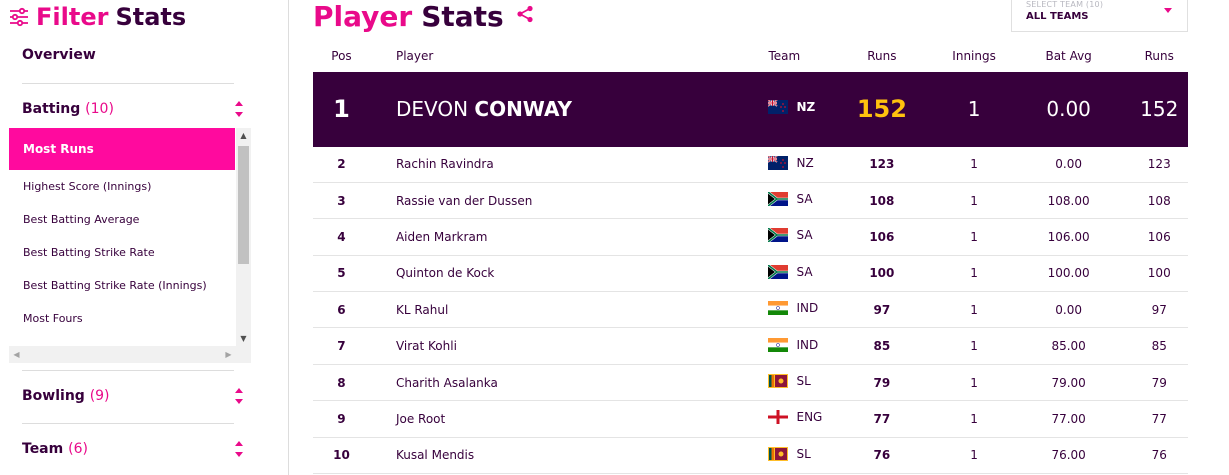  I want to click on table-row-leader: 1 DEVON CONWAY NZ 152 1 0.00 152, so click(750, 109).